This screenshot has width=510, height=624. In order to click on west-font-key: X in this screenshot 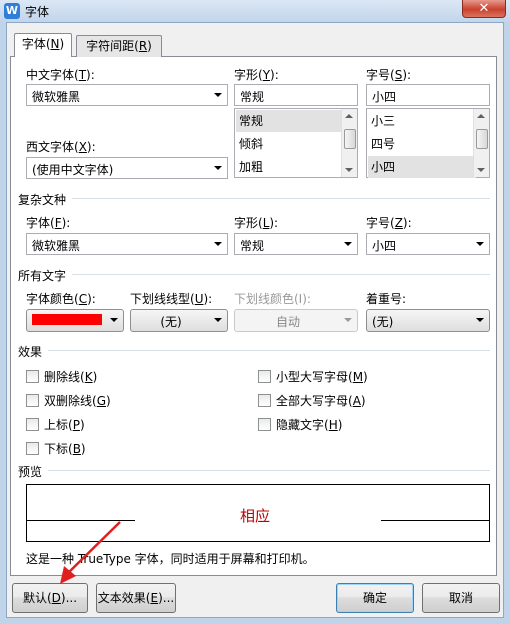, I will do `click(82, 147)`.